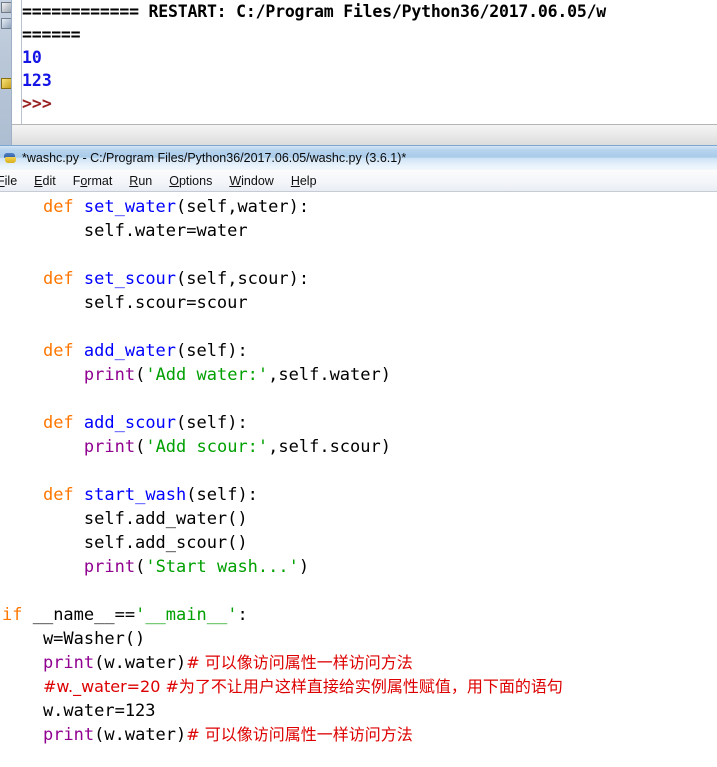 This screenshot has height=767, width=717. I want to click on code-line: def set_scour(self,scour):, so click(358, 279).